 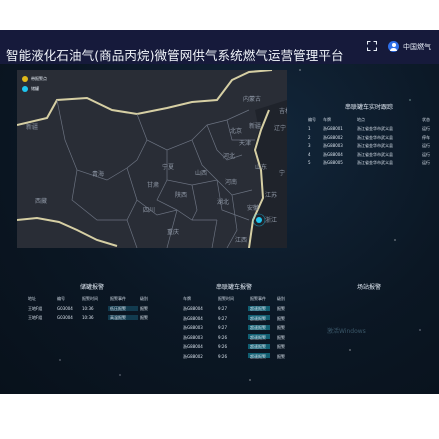 I want to click on user-name: 中国燃气, so click(x=417, y=47).